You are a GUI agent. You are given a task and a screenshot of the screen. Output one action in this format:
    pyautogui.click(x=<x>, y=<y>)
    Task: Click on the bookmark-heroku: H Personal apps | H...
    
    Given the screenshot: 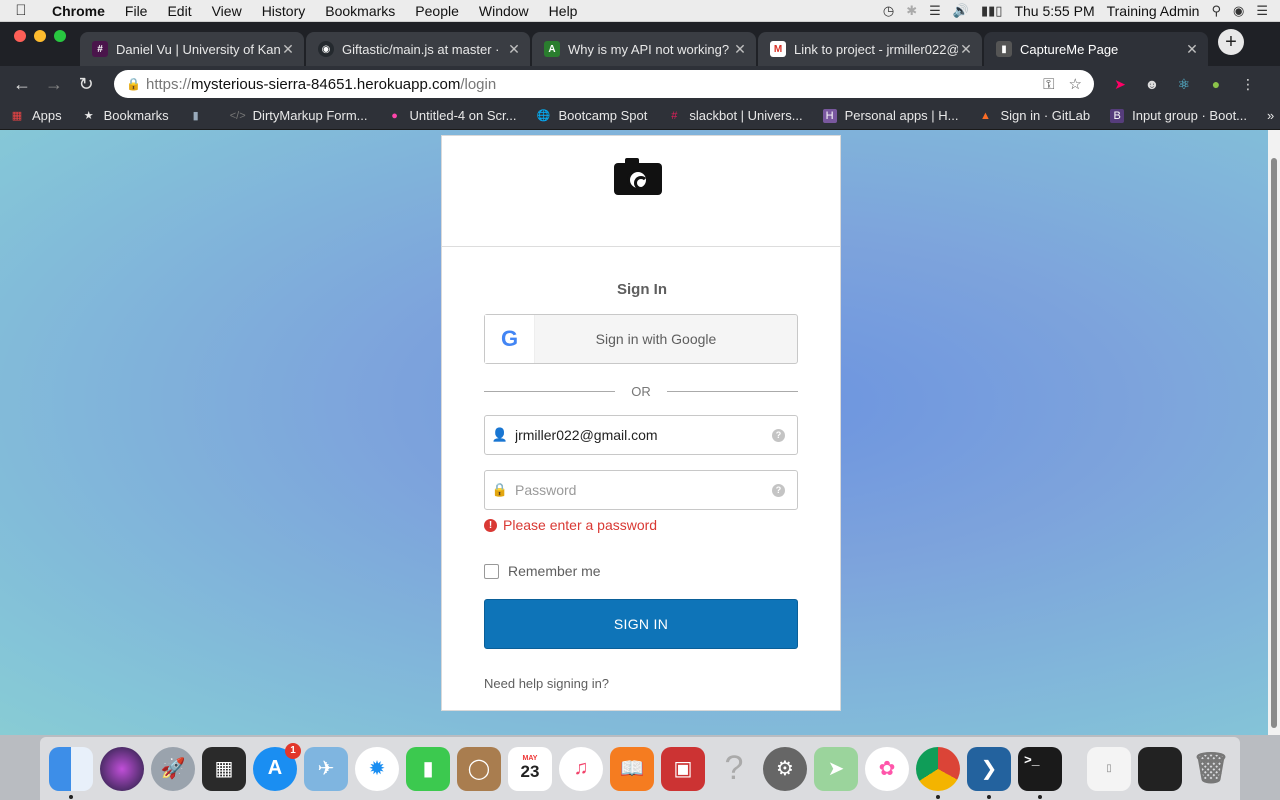 What is the action you would take?
    pyautogui.click(x=891, y=115)
    